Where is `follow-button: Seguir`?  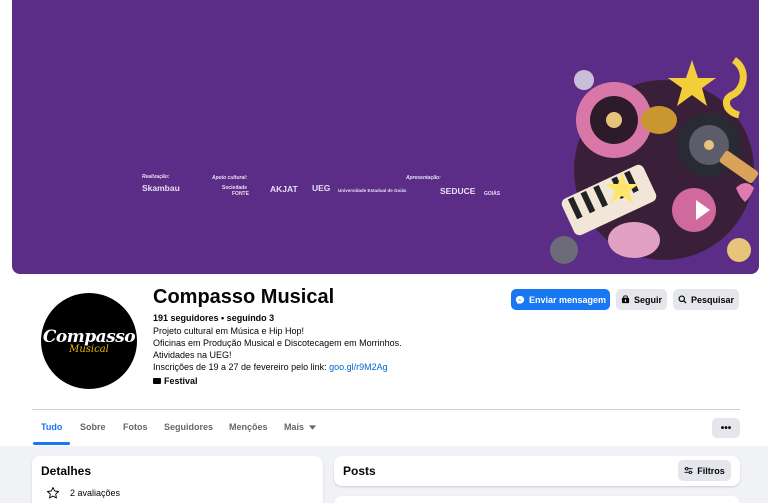 follow-button: Seguir is located at coordinates (641, 299).